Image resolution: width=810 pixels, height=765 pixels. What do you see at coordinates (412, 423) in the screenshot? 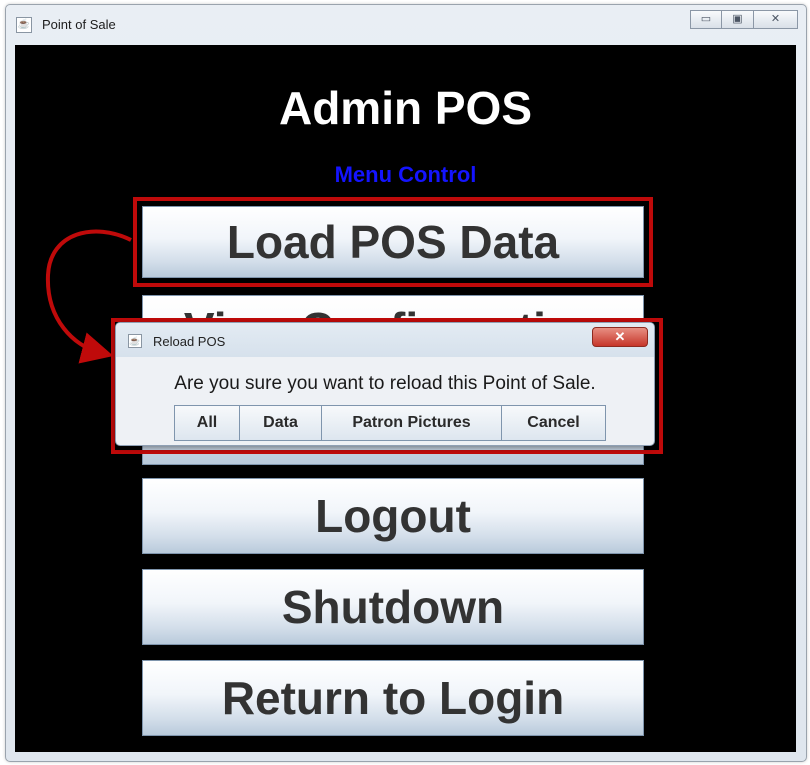
I see `patron-pictures-button: Patron Pictures` at bounding box center [412, 423].